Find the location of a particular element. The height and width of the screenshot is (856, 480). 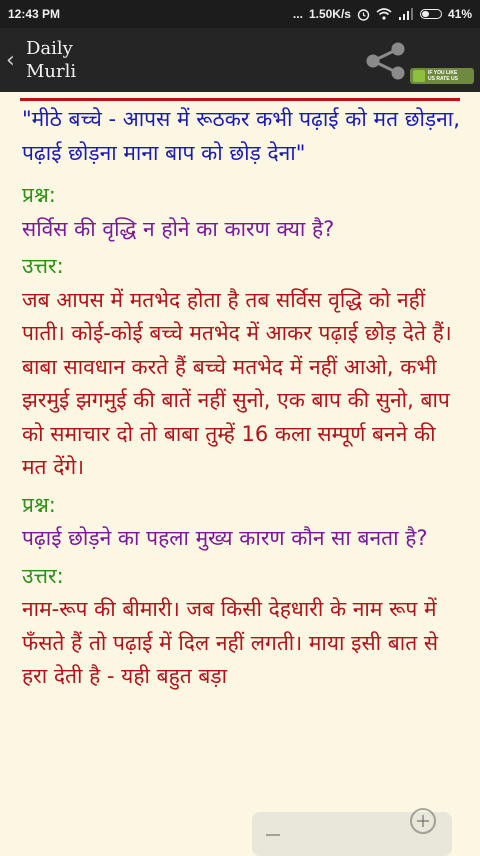

question-text: सर्विस की वृद्धि न होने का कारण क्या है? is located at coordinates (178, 228).